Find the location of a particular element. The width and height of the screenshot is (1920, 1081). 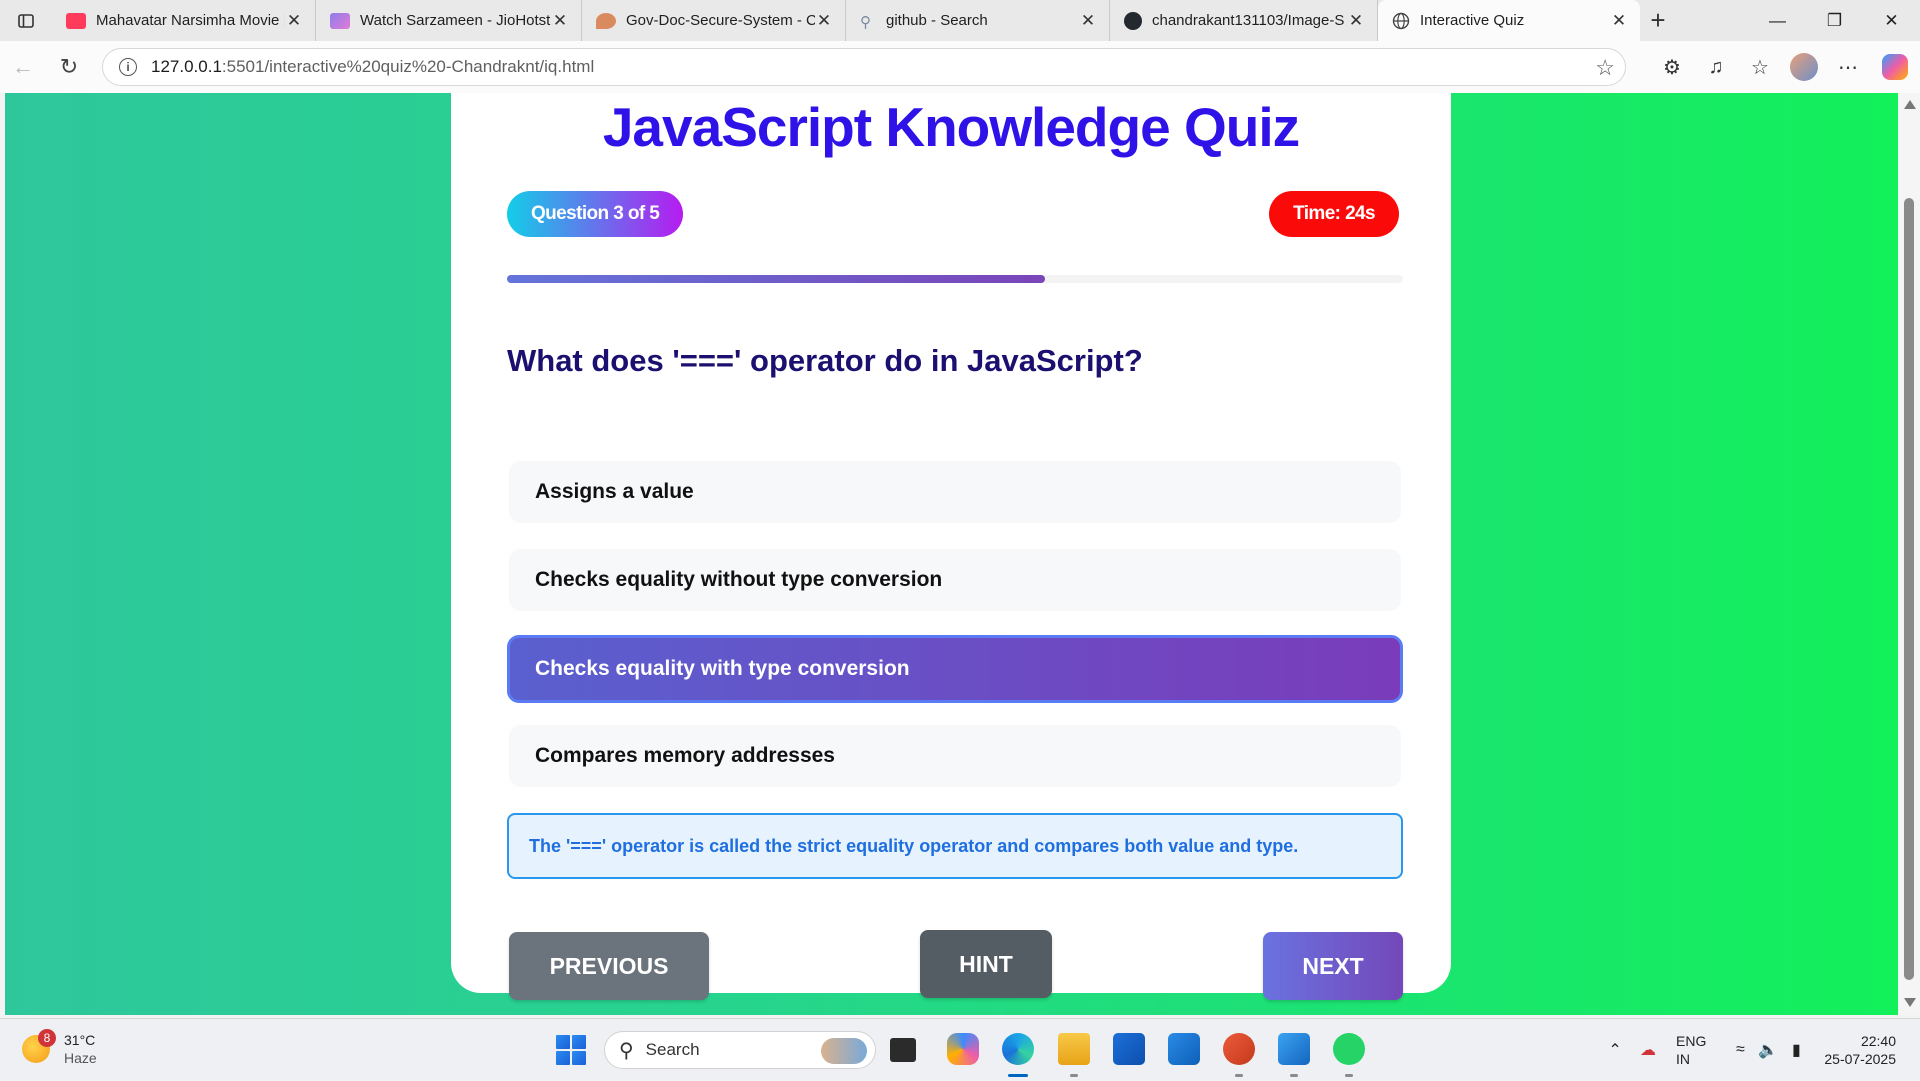

edge-icon is located at coordinates (1018, 1049).